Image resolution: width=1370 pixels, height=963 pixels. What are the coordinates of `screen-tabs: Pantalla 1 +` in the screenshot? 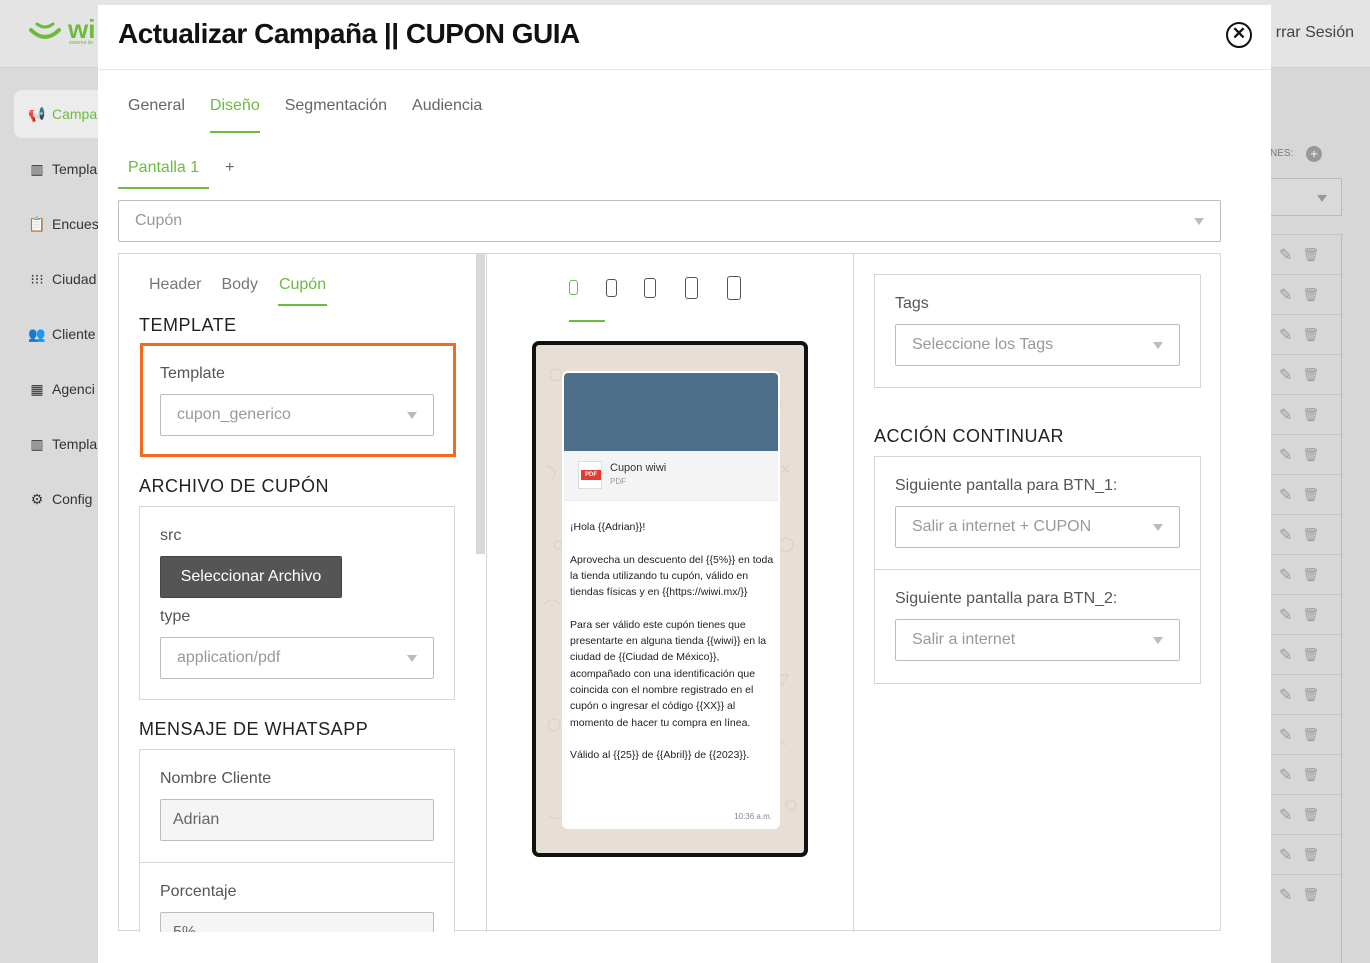 It's located at (176, 172).